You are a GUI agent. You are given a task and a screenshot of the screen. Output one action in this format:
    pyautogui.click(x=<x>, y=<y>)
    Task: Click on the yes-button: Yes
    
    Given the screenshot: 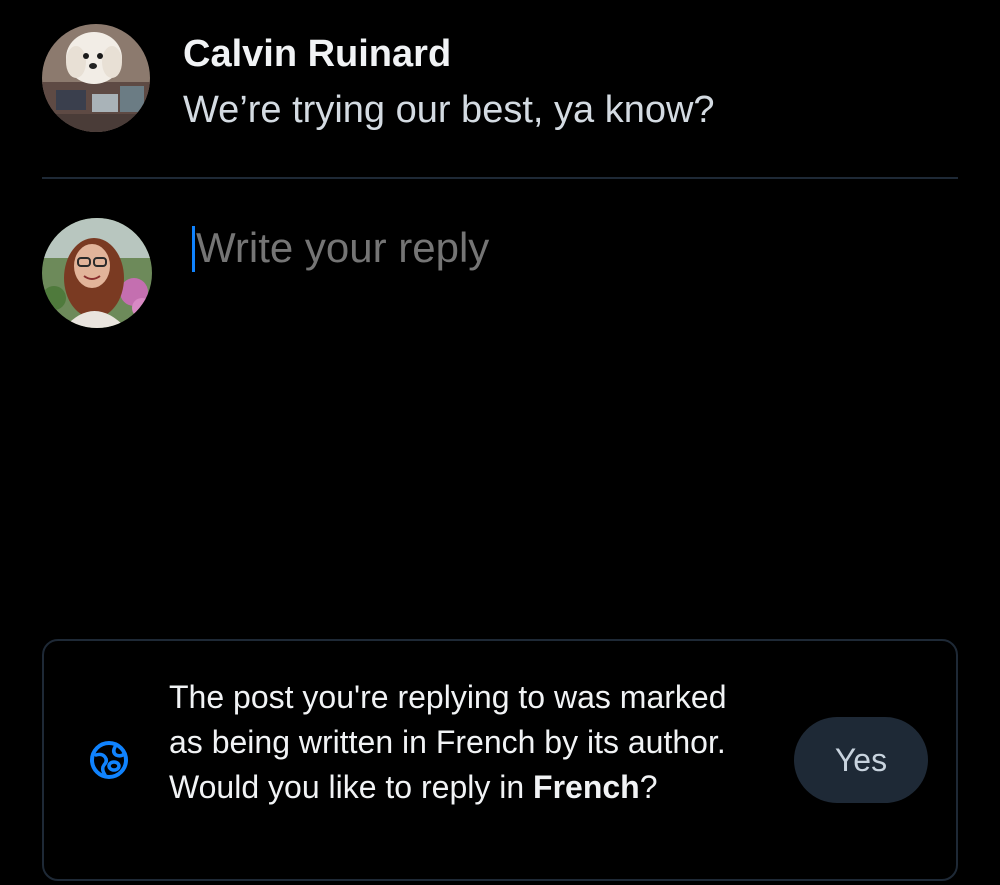 What is the action you would take?
    pyautogui.click(x=861, y=760)
    